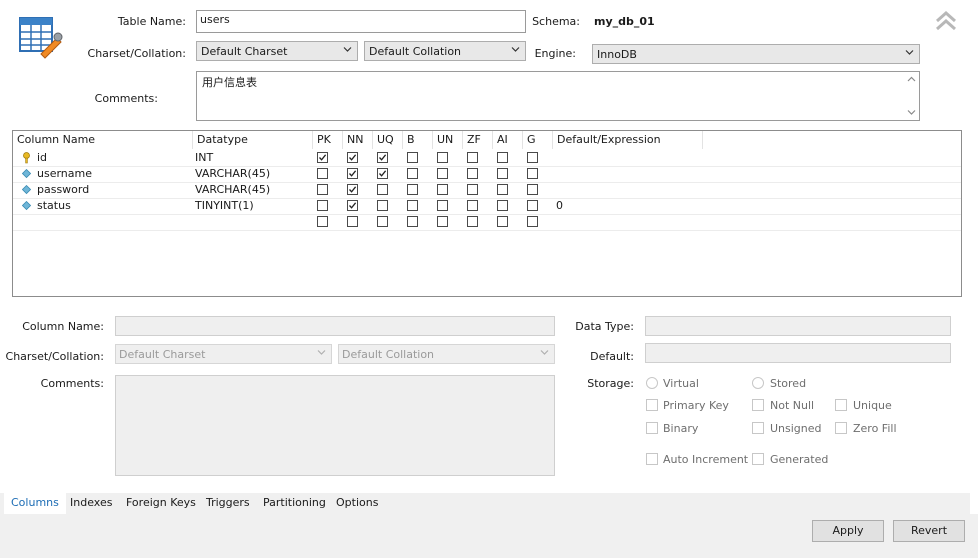  What do you see at coordinates (841, 428) in the screenshot?
I see `zero-fill-checkbox` at bounding box center [841, 428].